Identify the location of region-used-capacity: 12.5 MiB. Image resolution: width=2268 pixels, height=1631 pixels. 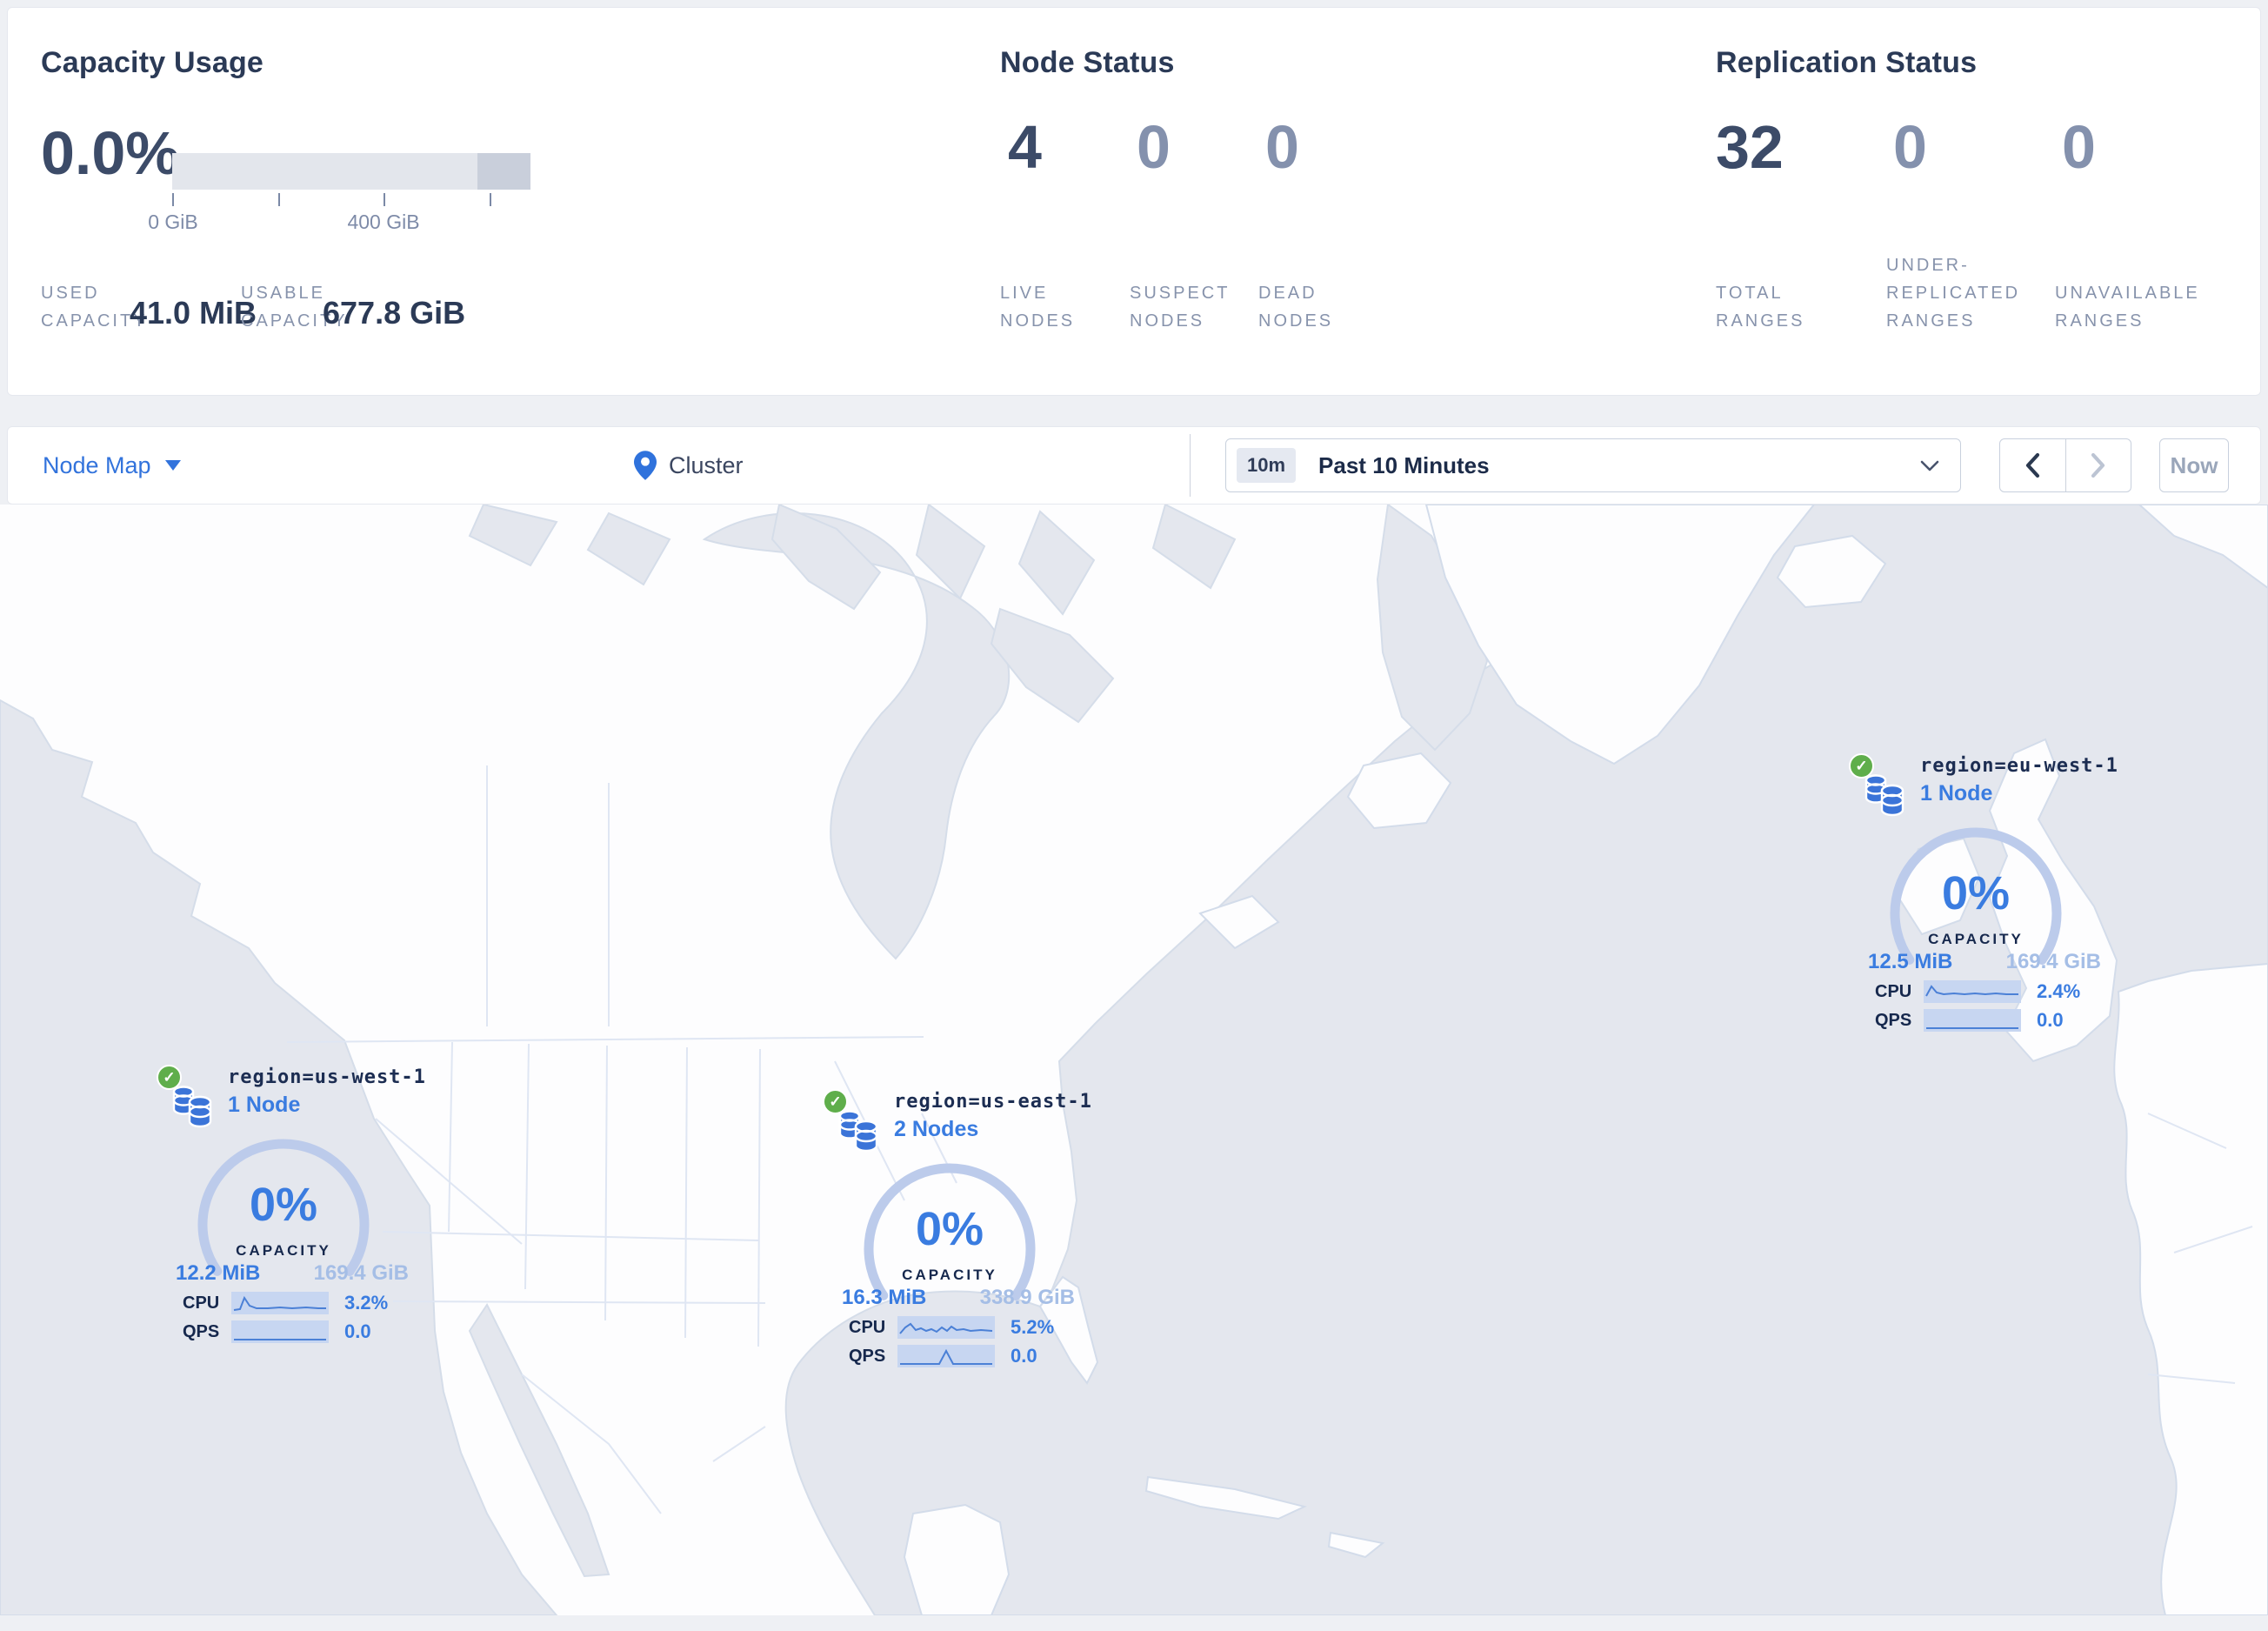
(1910, 961).